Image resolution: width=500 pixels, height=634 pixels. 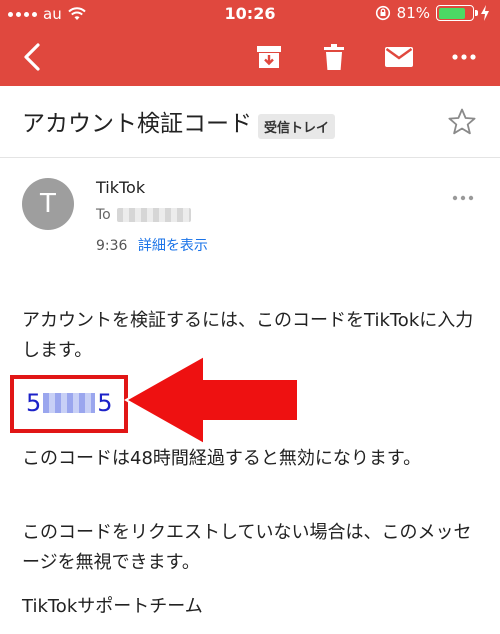 I want to click on more-options-button, so click(x=464, y=57).